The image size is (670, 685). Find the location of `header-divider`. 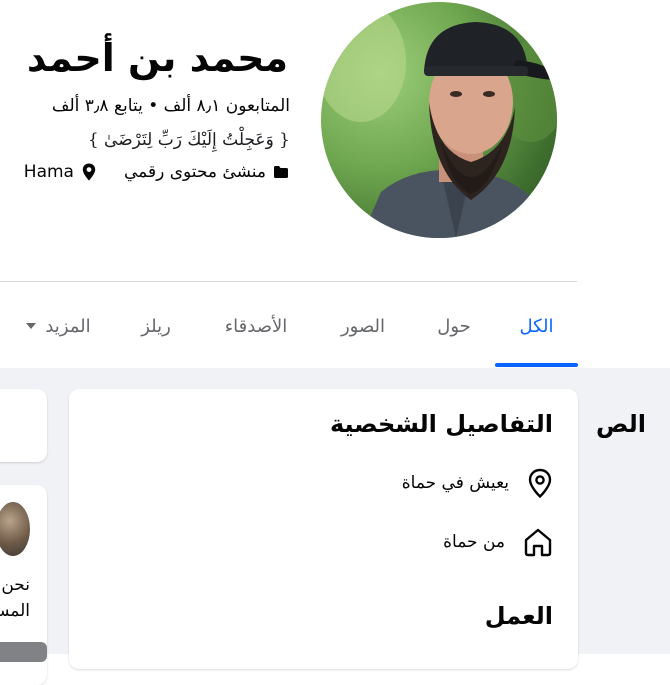

header-divider is located at coordinates (288, 281).